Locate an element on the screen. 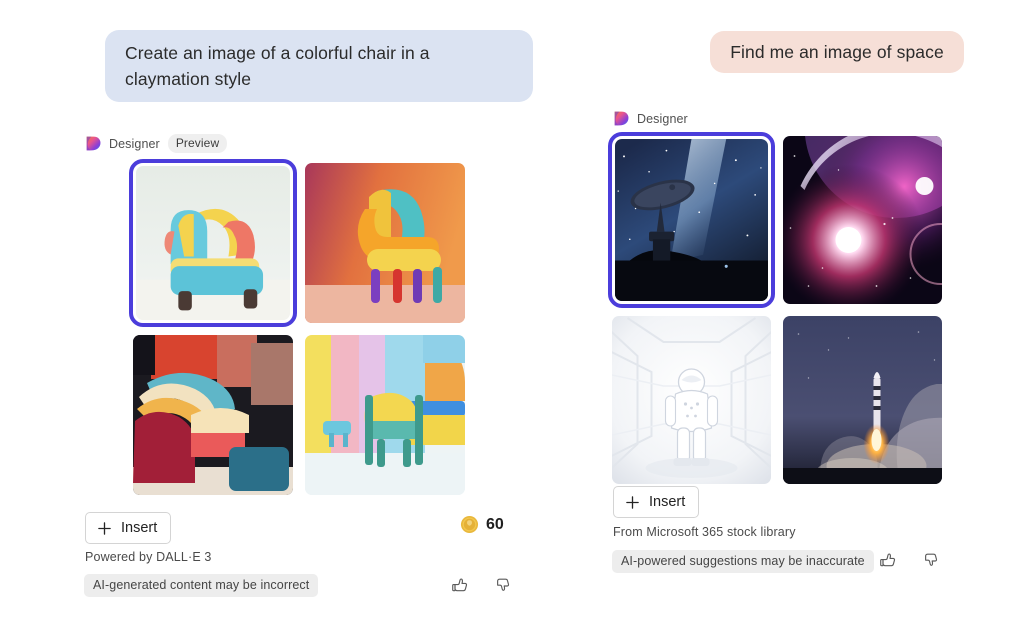 This screenshot has height=634, width=1024. disclaimer-right-wrap: AI-powered suggestions may be inaccurate is located at coordinates (743, 561).